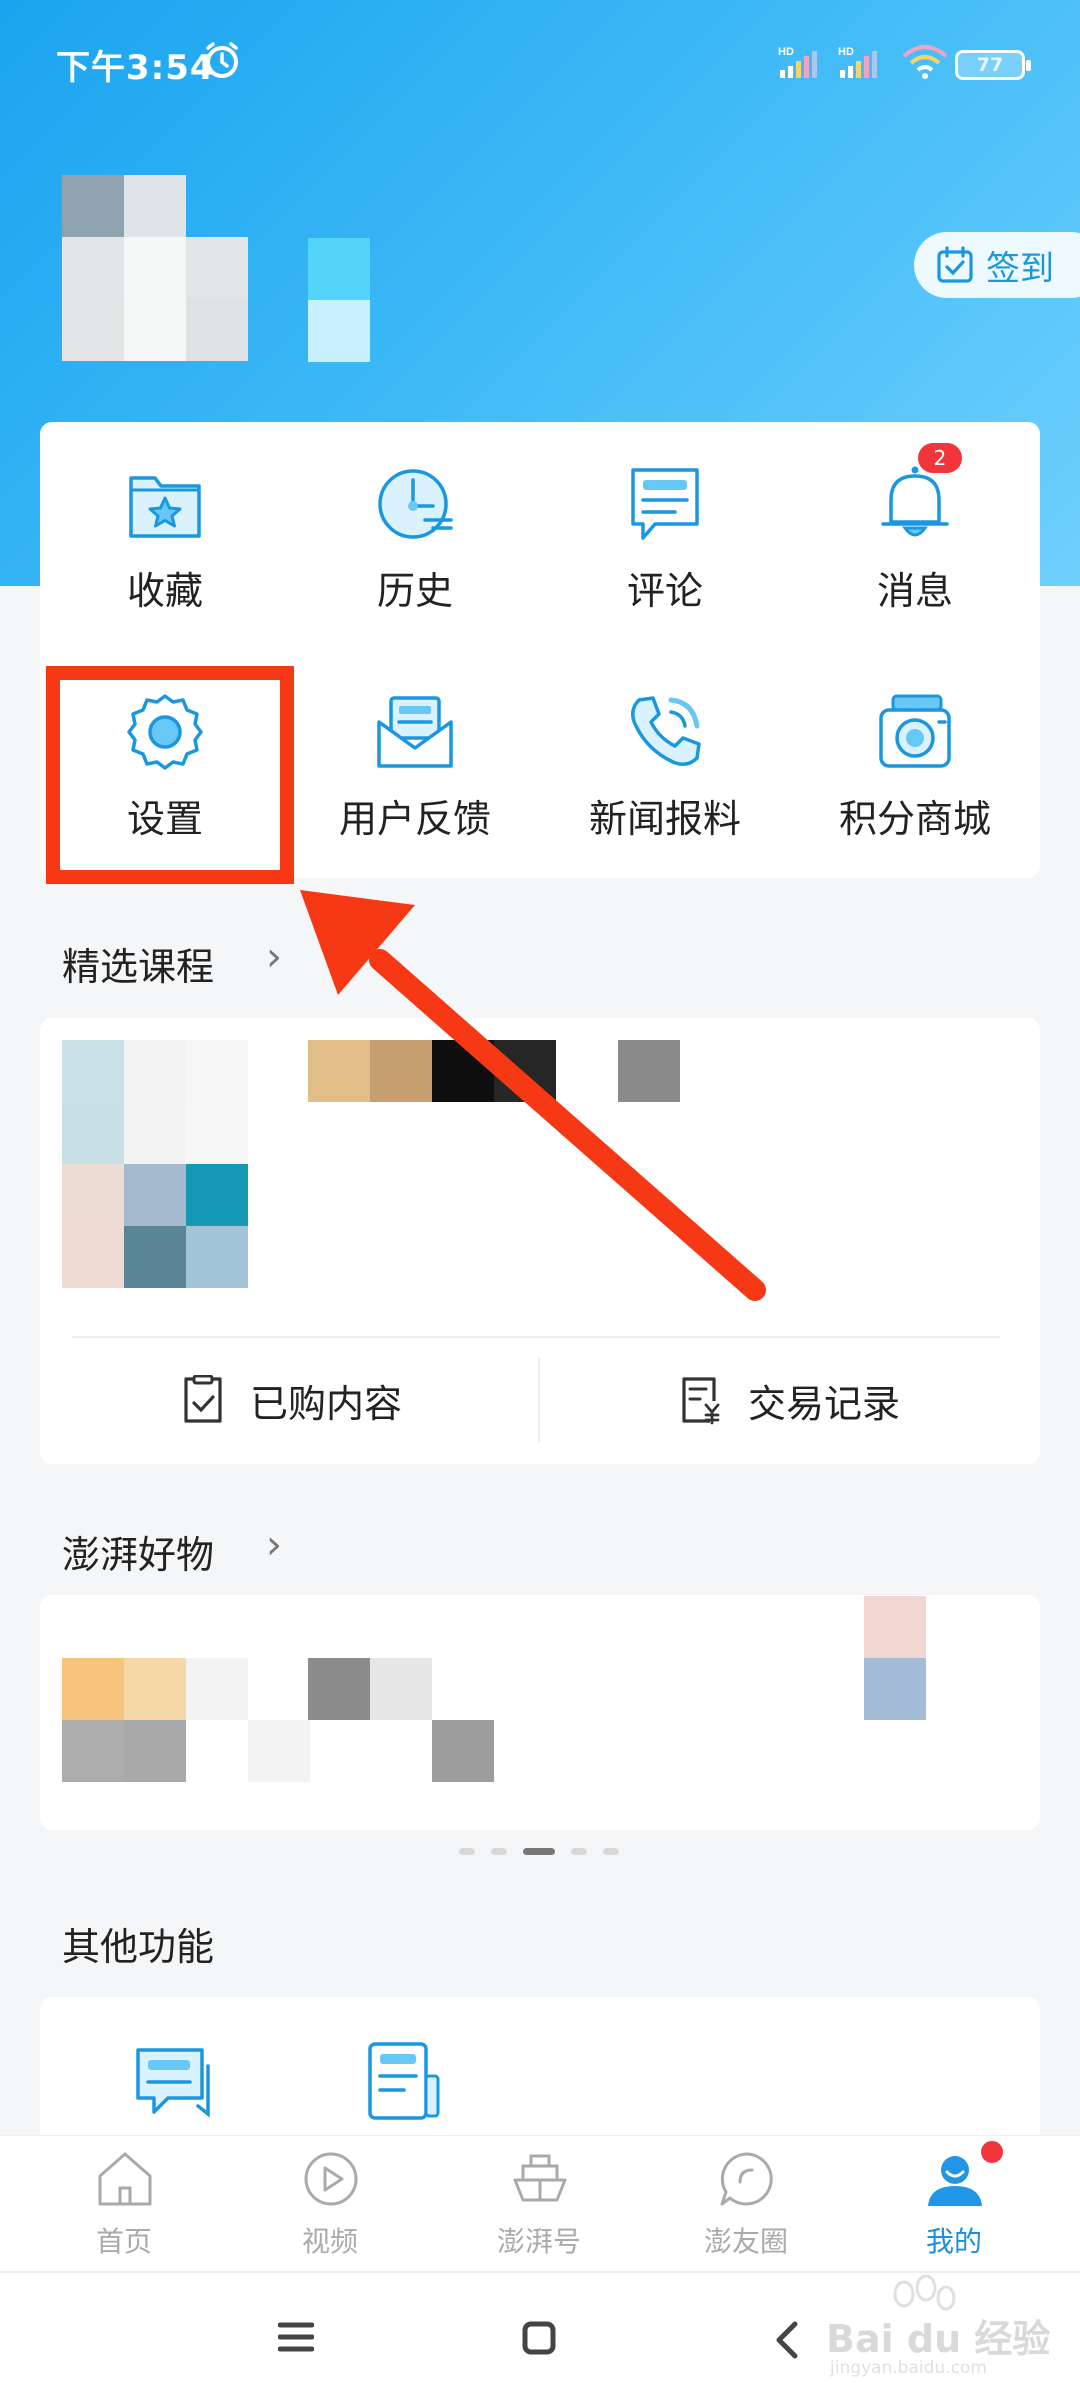 The height and width of the screenshot is (2400, 1080). Describe the element at coordinates (331, 2179) in the screenshot. I see `video-icon` at that location.